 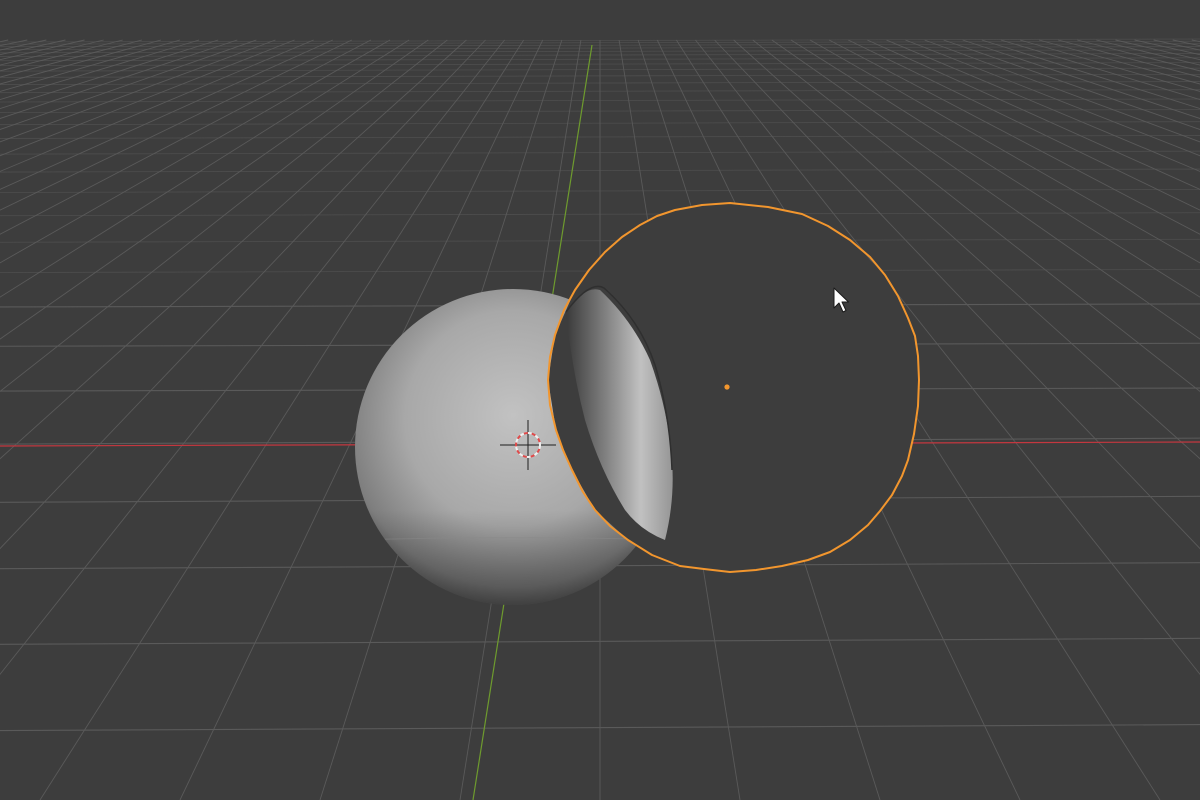 I want to click on object-origin-dot, so click(x=727, y=387).